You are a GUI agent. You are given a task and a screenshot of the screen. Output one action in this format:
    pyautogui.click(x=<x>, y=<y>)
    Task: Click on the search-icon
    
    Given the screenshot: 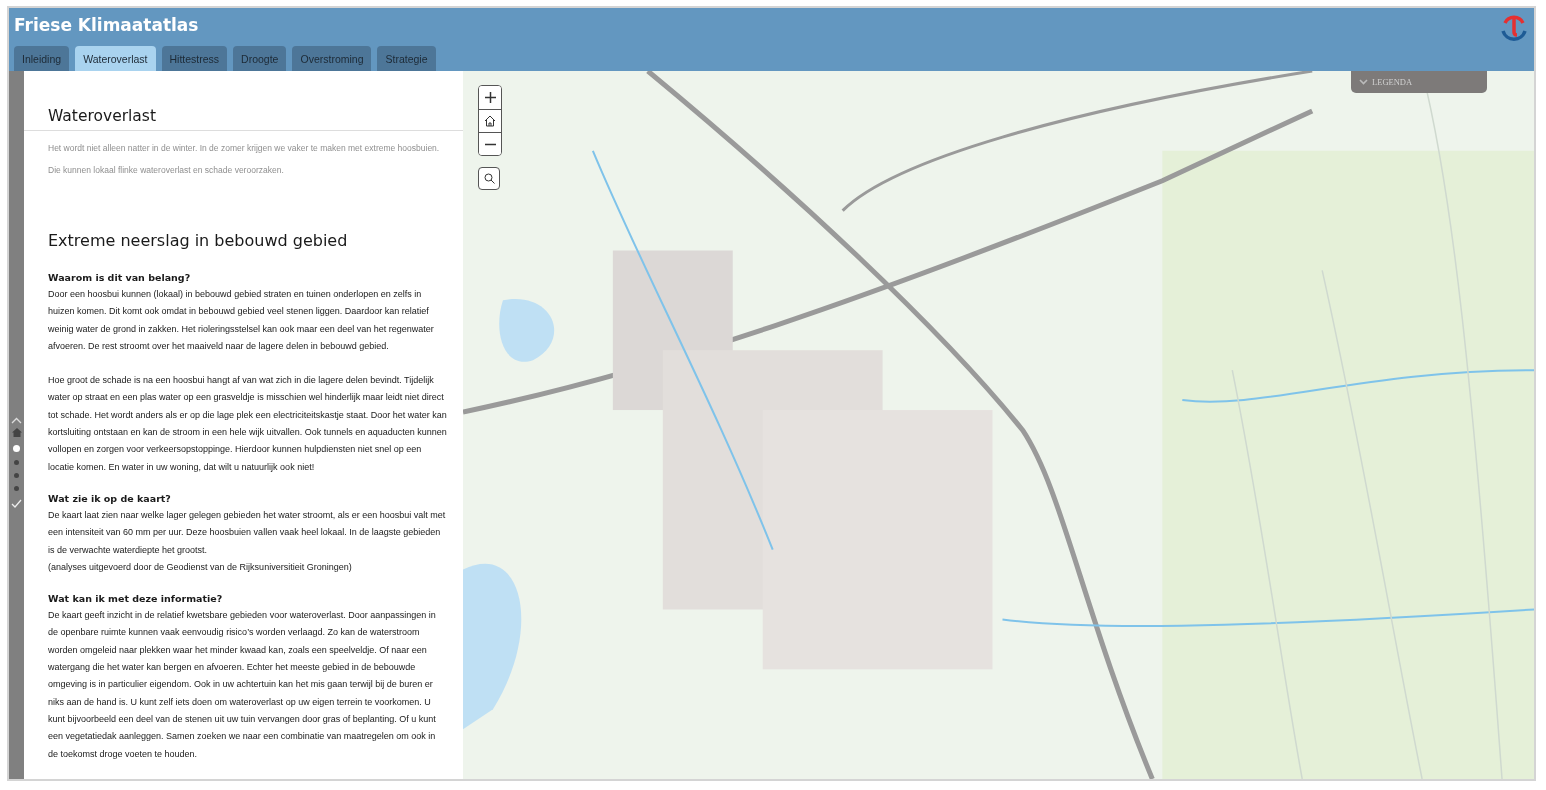 What is the action you would take?
    pyautogui.click(x=489, y=178)
    